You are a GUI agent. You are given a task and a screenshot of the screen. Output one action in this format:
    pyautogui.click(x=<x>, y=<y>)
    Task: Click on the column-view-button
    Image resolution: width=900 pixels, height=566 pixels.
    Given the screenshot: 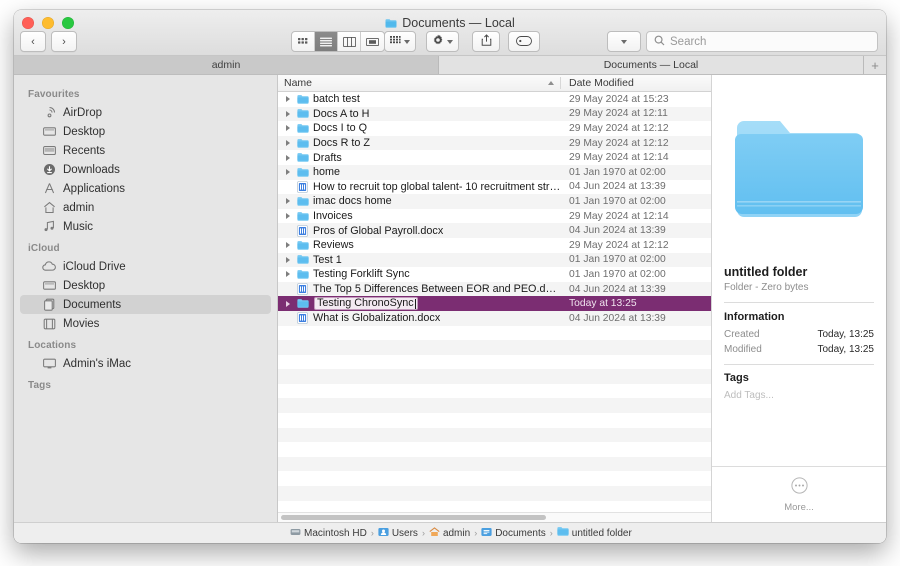 What is the action you would take?
    pyautogui.click(x=349, y=41)
    